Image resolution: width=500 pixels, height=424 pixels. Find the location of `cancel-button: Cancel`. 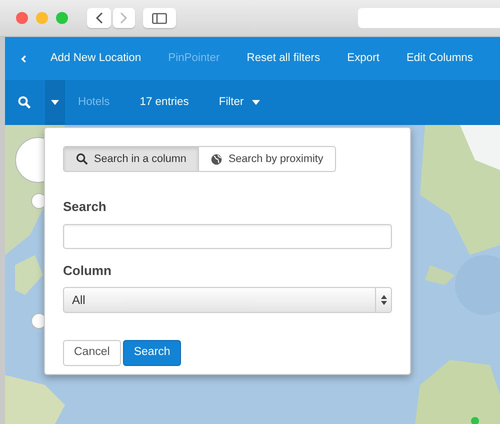

cancel-button: Cancel is located at coordinates (92, 353).